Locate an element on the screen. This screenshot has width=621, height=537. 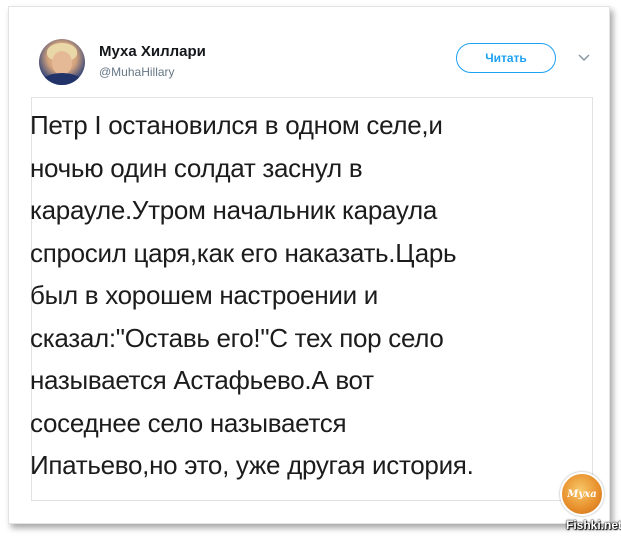
tweet-text-line: сказал:"Оставь его!"С тех пор село is located at coordinates (237, 337).